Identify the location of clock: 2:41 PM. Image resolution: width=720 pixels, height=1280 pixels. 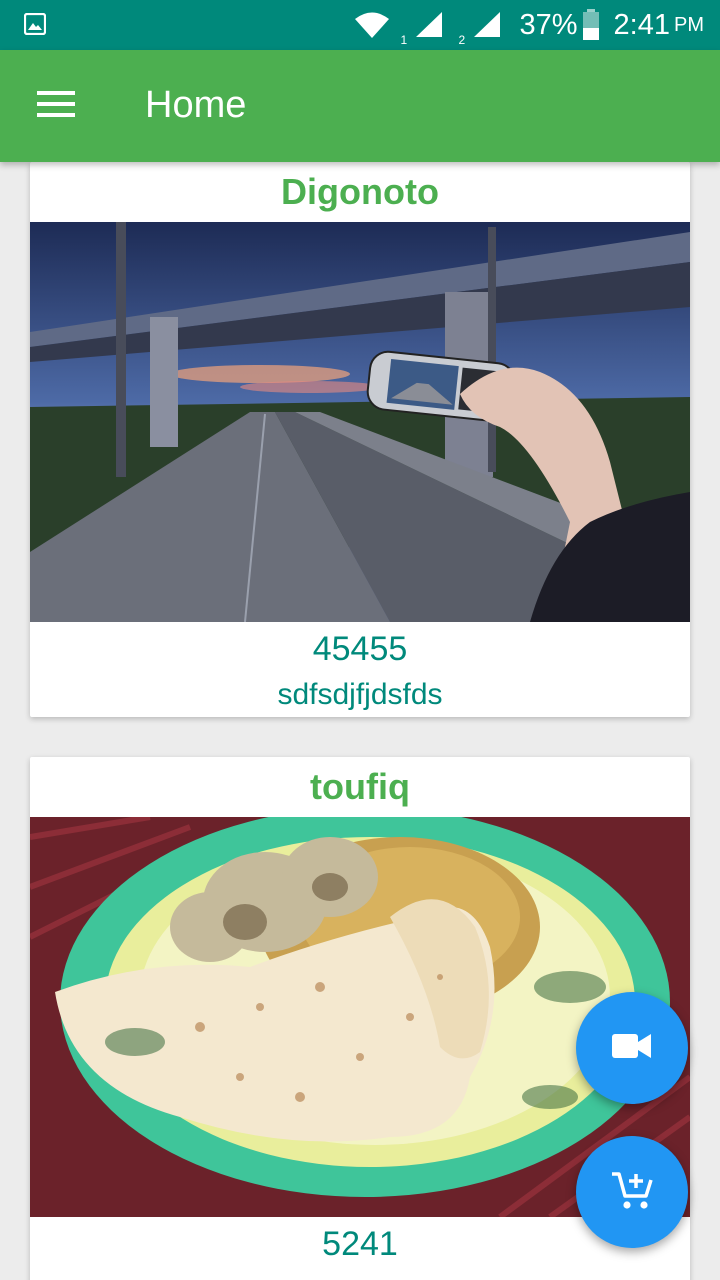
(659, 25).